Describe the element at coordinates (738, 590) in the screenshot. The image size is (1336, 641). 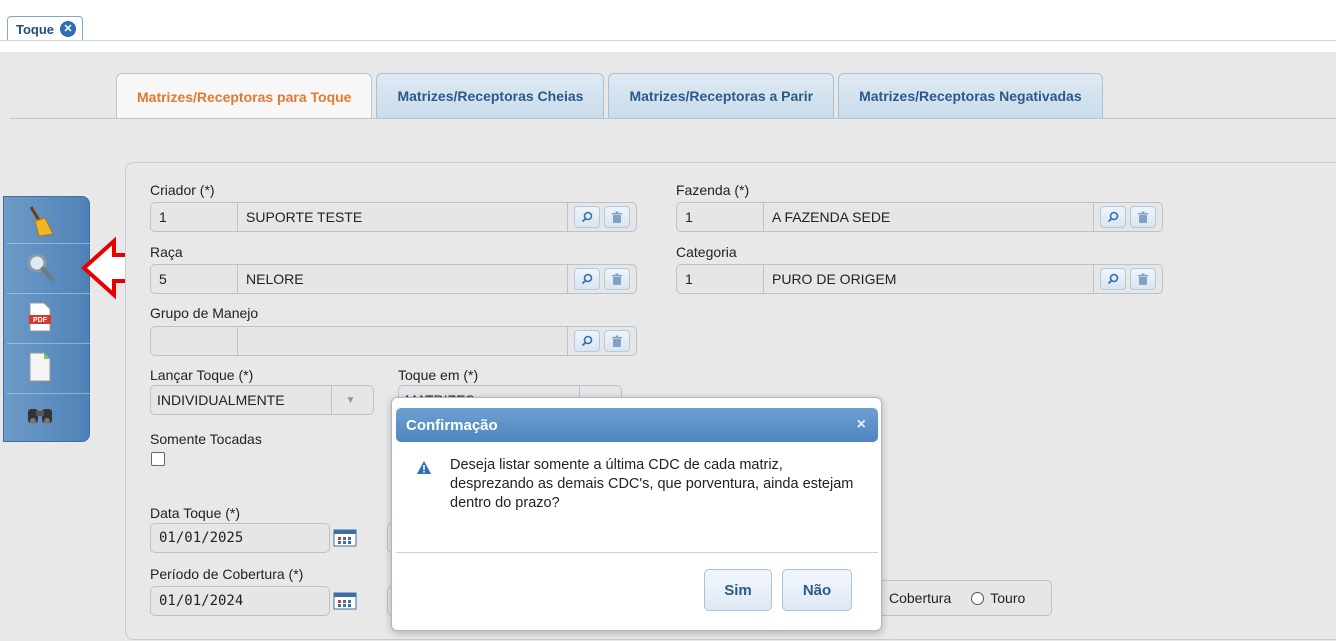
I see `yes-button: Sim` at that location.